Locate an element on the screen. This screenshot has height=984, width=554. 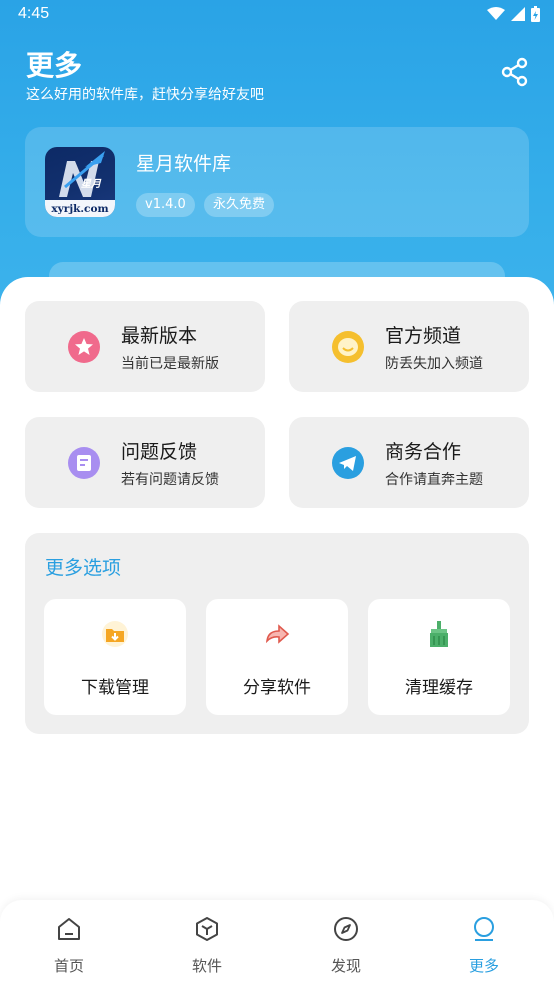
version-badge: v1.4.0 is located at coordinates (165, 205).